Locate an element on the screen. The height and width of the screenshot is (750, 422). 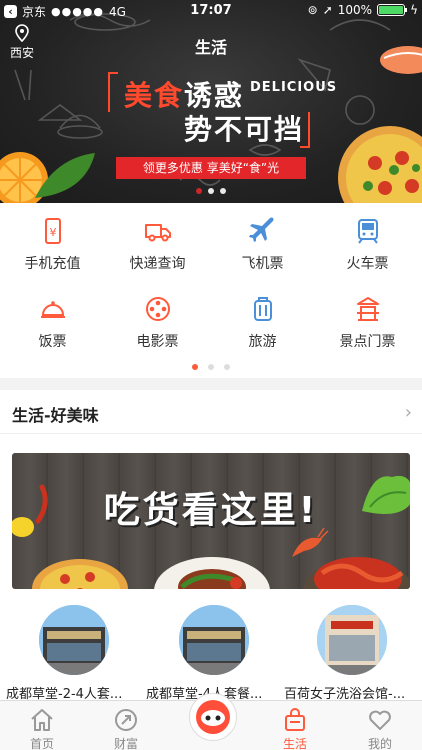
pizza-image is located at coordinates (80, 574).